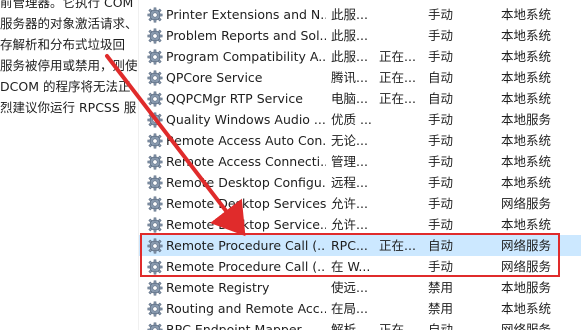 The width and height of the screenshot is (581, 330). I want to click on service-row: Quality Windows Audio ... 优质 ... 手动 本地服务, so click(360, 119).